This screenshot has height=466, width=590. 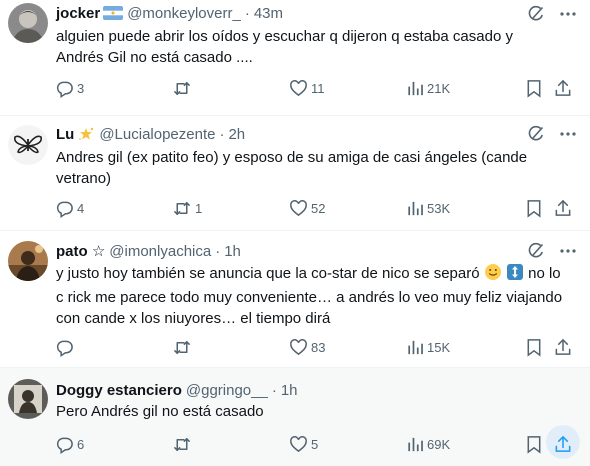 I want to click on reply-button, so click(x=66, y=347).